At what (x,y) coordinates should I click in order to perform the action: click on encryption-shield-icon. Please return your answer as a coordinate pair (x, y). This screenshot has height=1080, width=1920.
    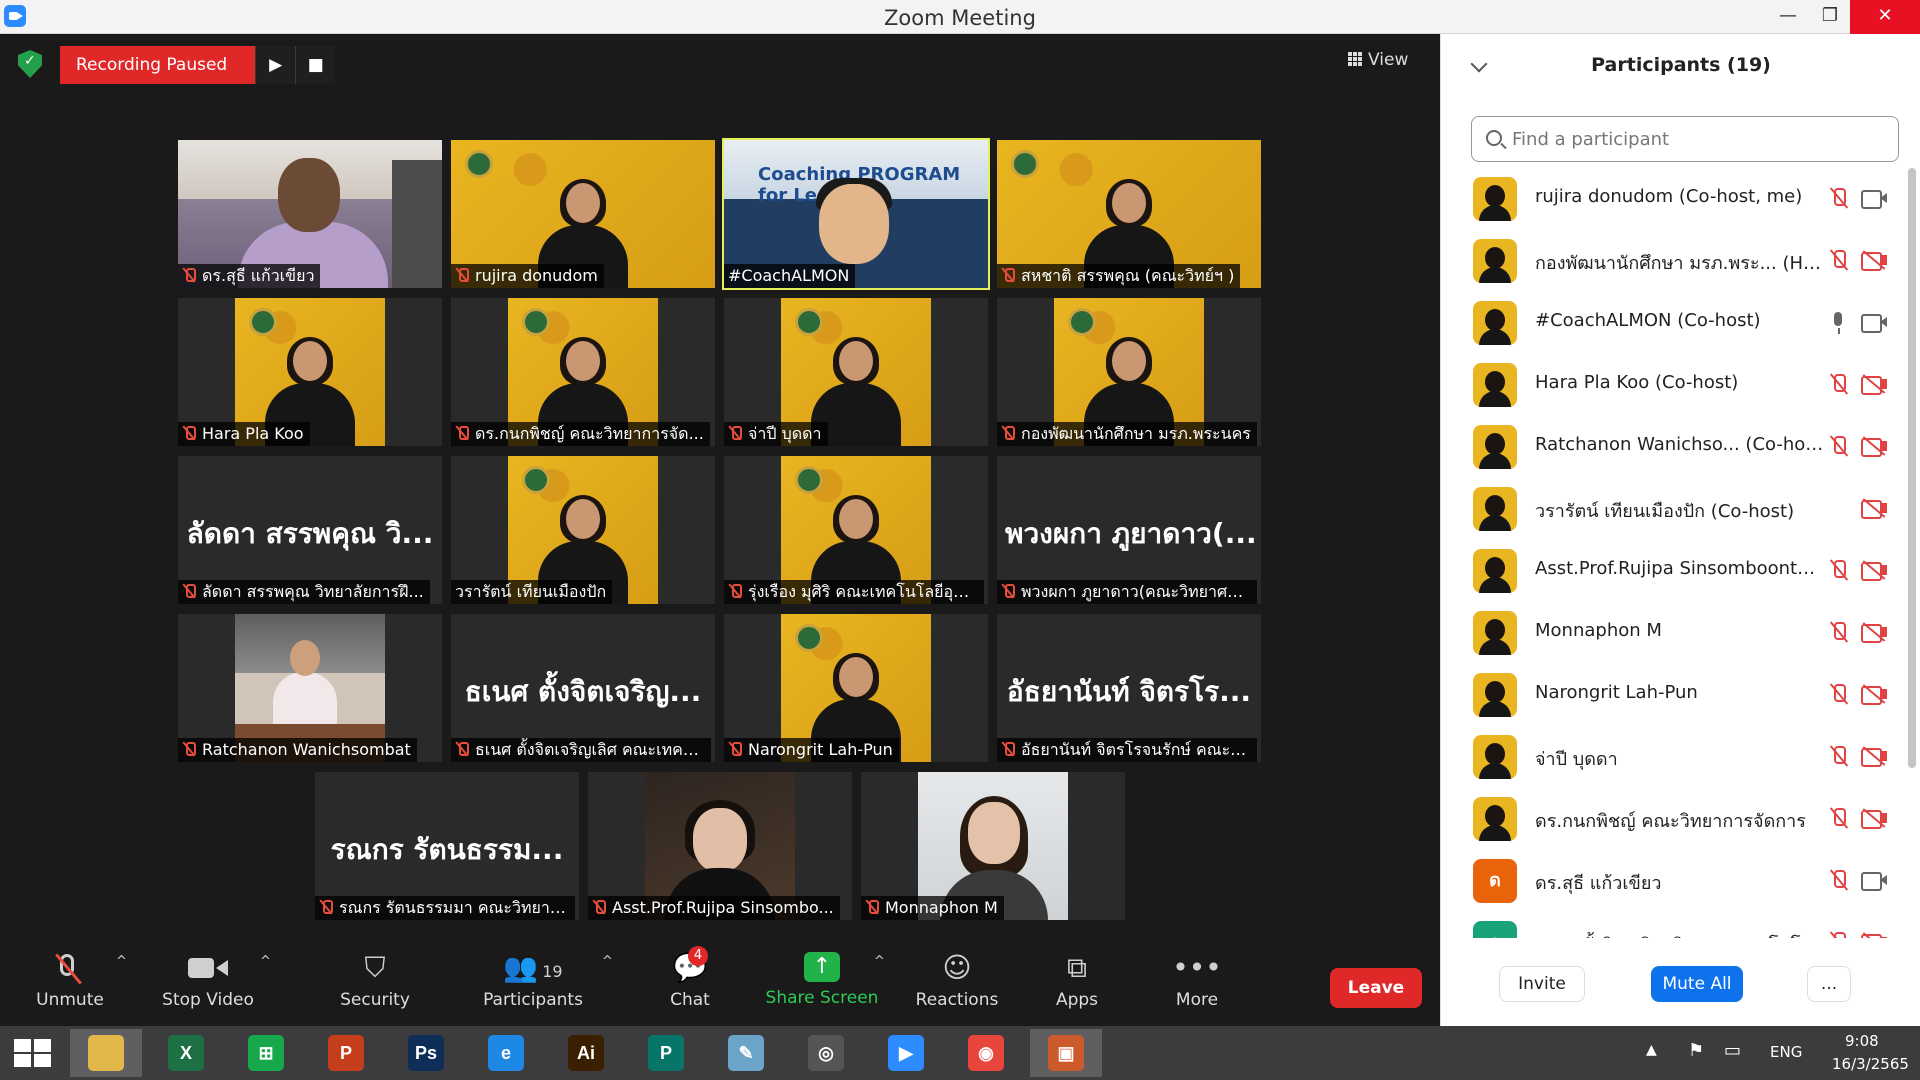
    Looking at the image, I should click on (30, 64).